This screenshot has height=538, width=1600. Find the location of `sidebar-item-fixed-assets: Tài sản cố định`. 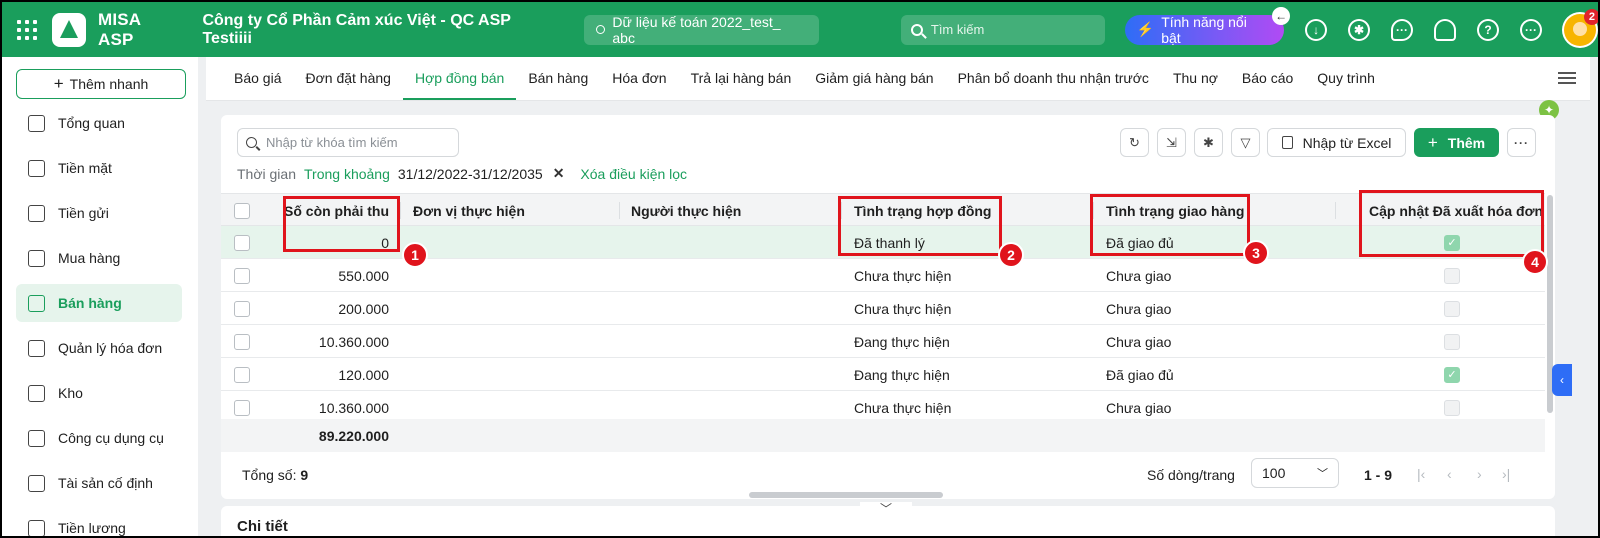

sidebar-item-fixed-assets: Tài sản cố định is located at coordinates (99, 483).